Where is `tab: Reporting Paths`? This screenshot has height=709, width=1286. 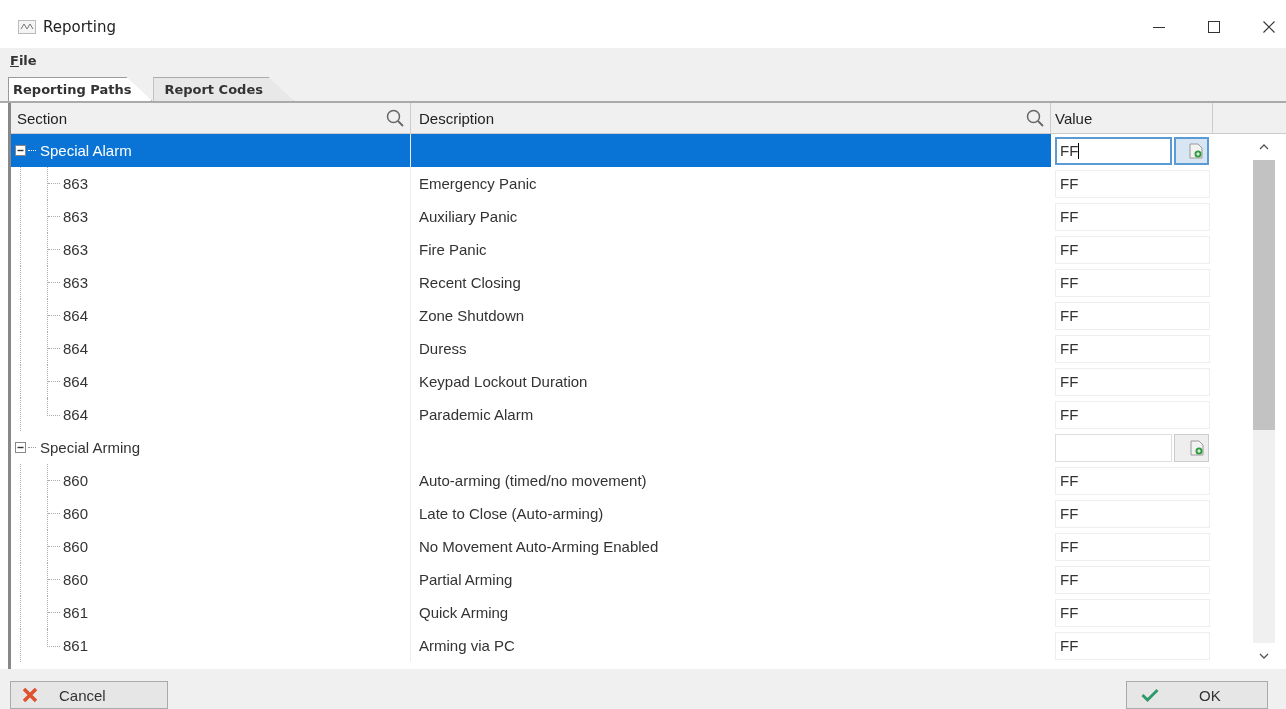
tab: Reporting Paths is located at coordinates (80, 89).